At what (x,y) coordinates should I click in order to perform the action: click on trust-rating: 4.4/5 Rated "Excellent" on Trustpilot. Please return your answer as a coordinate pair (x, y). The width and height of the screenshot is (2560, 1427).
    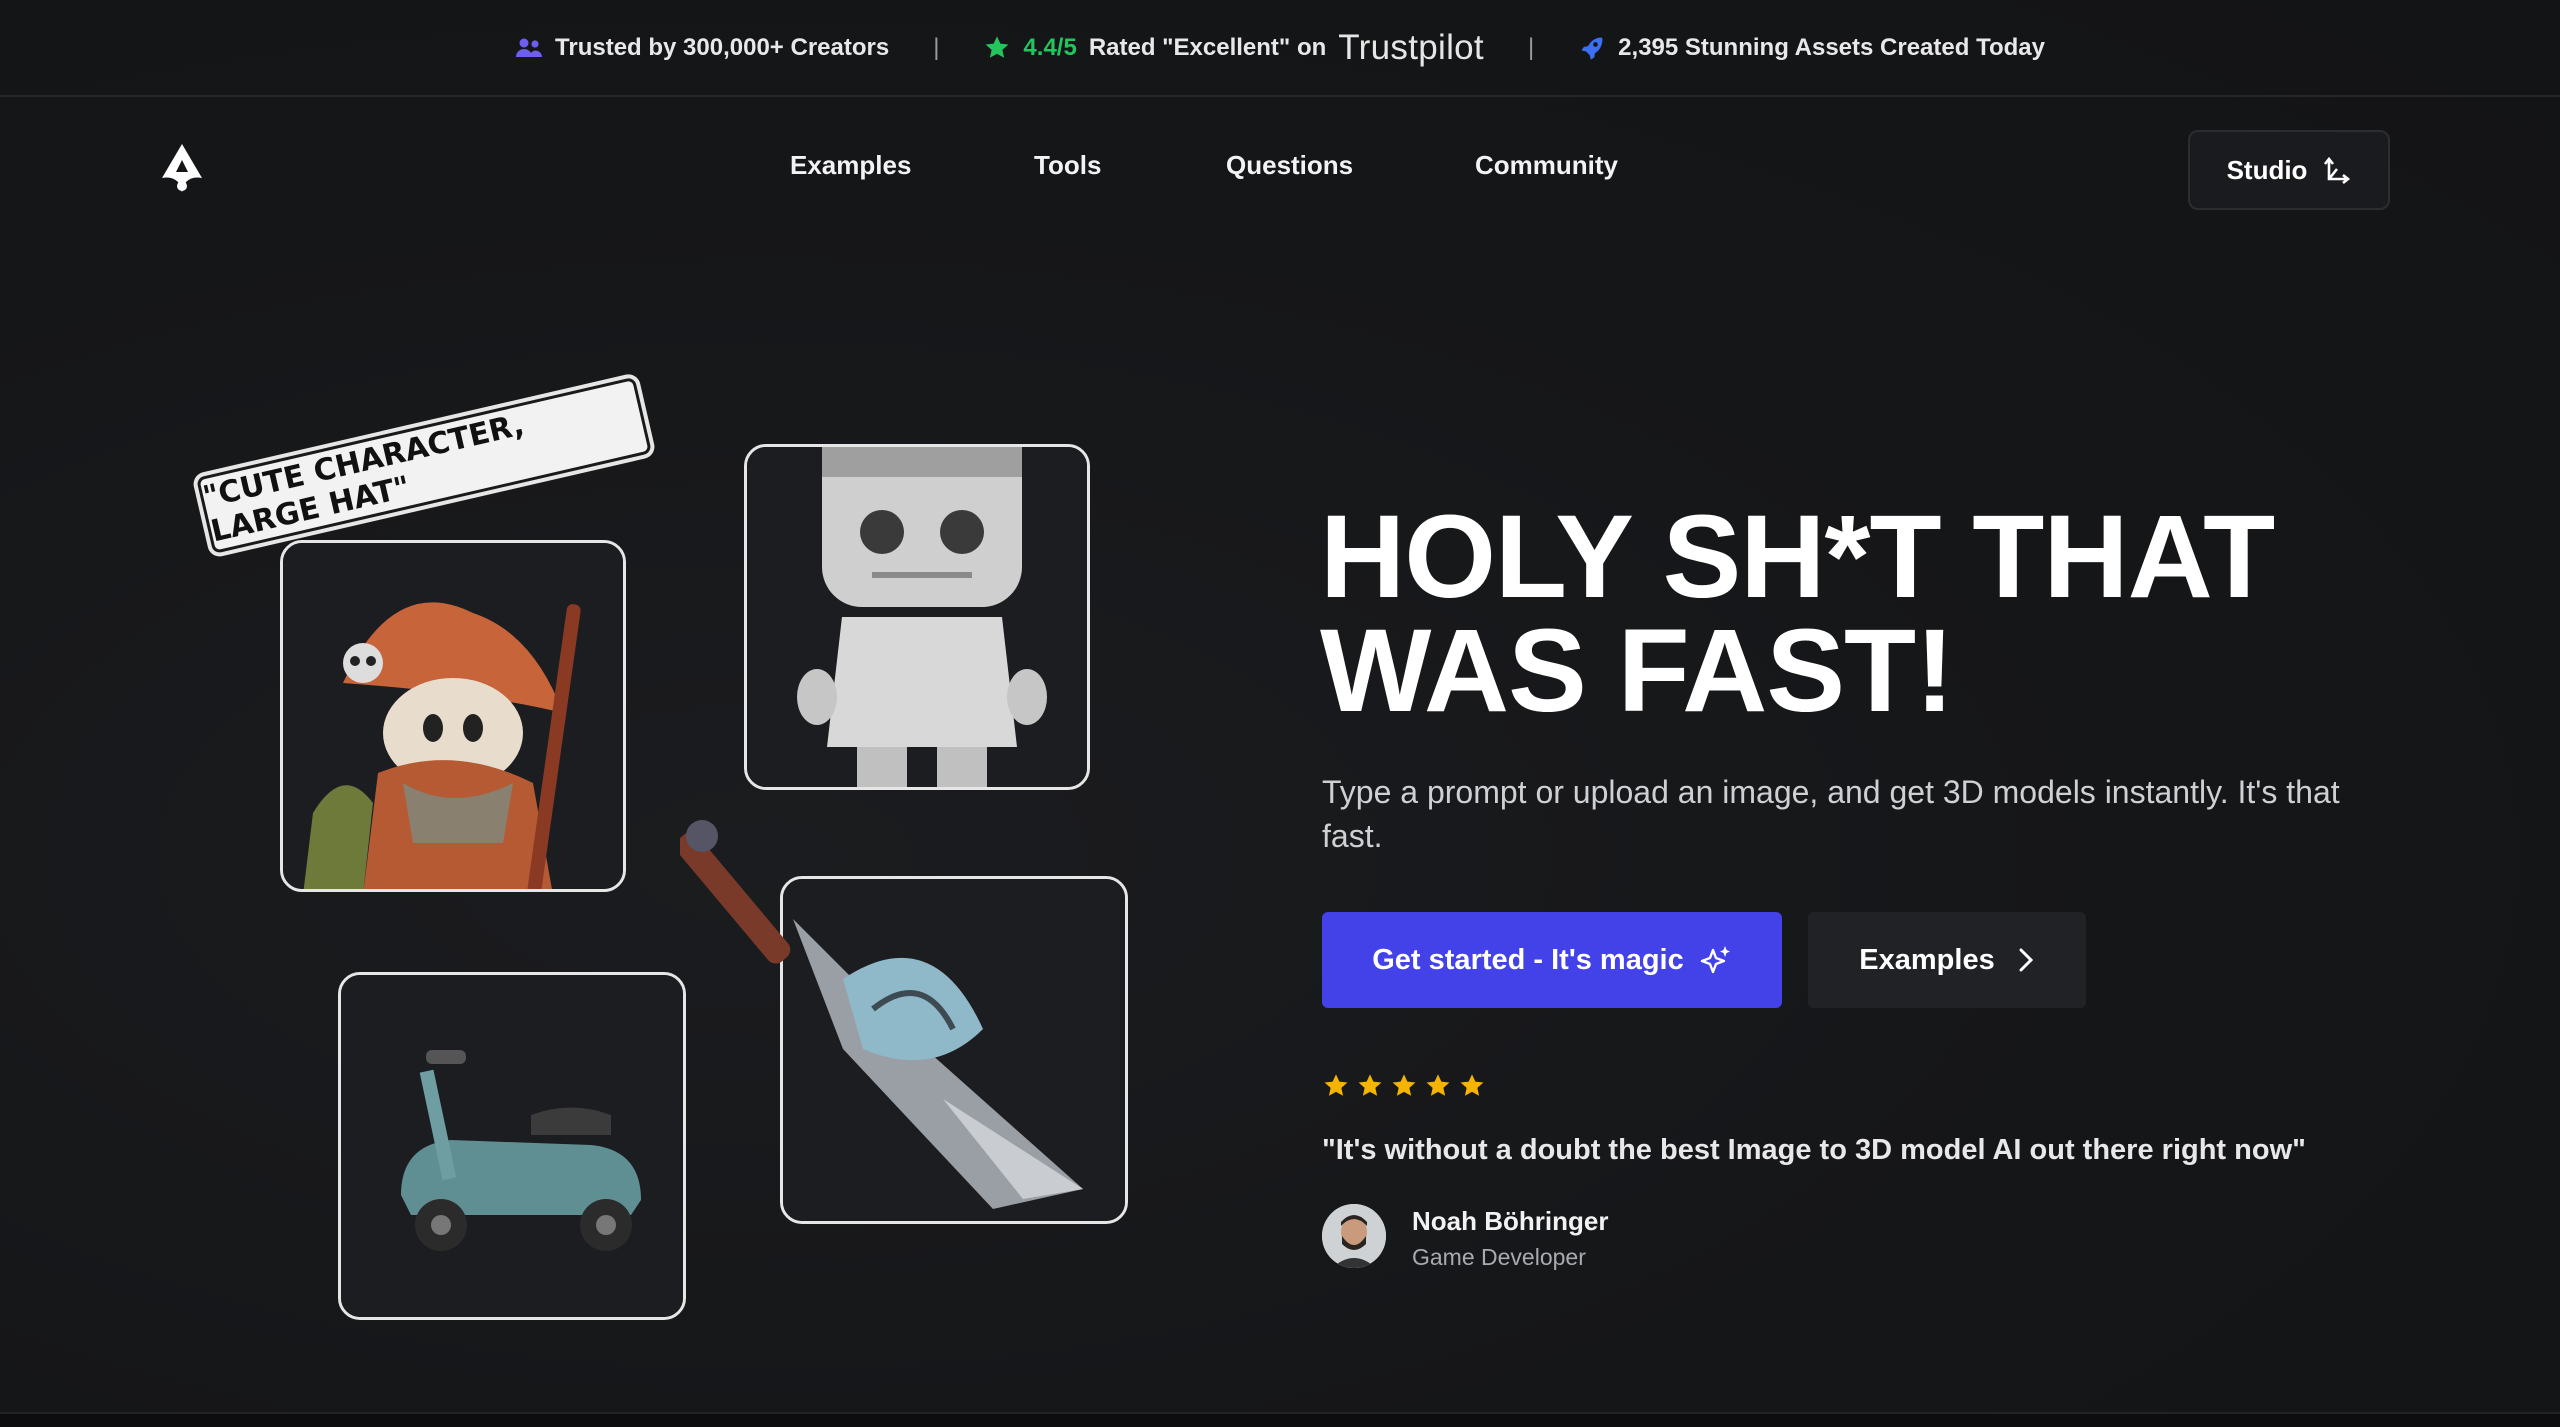
    Looking at the image, I should click on (1233, 48).